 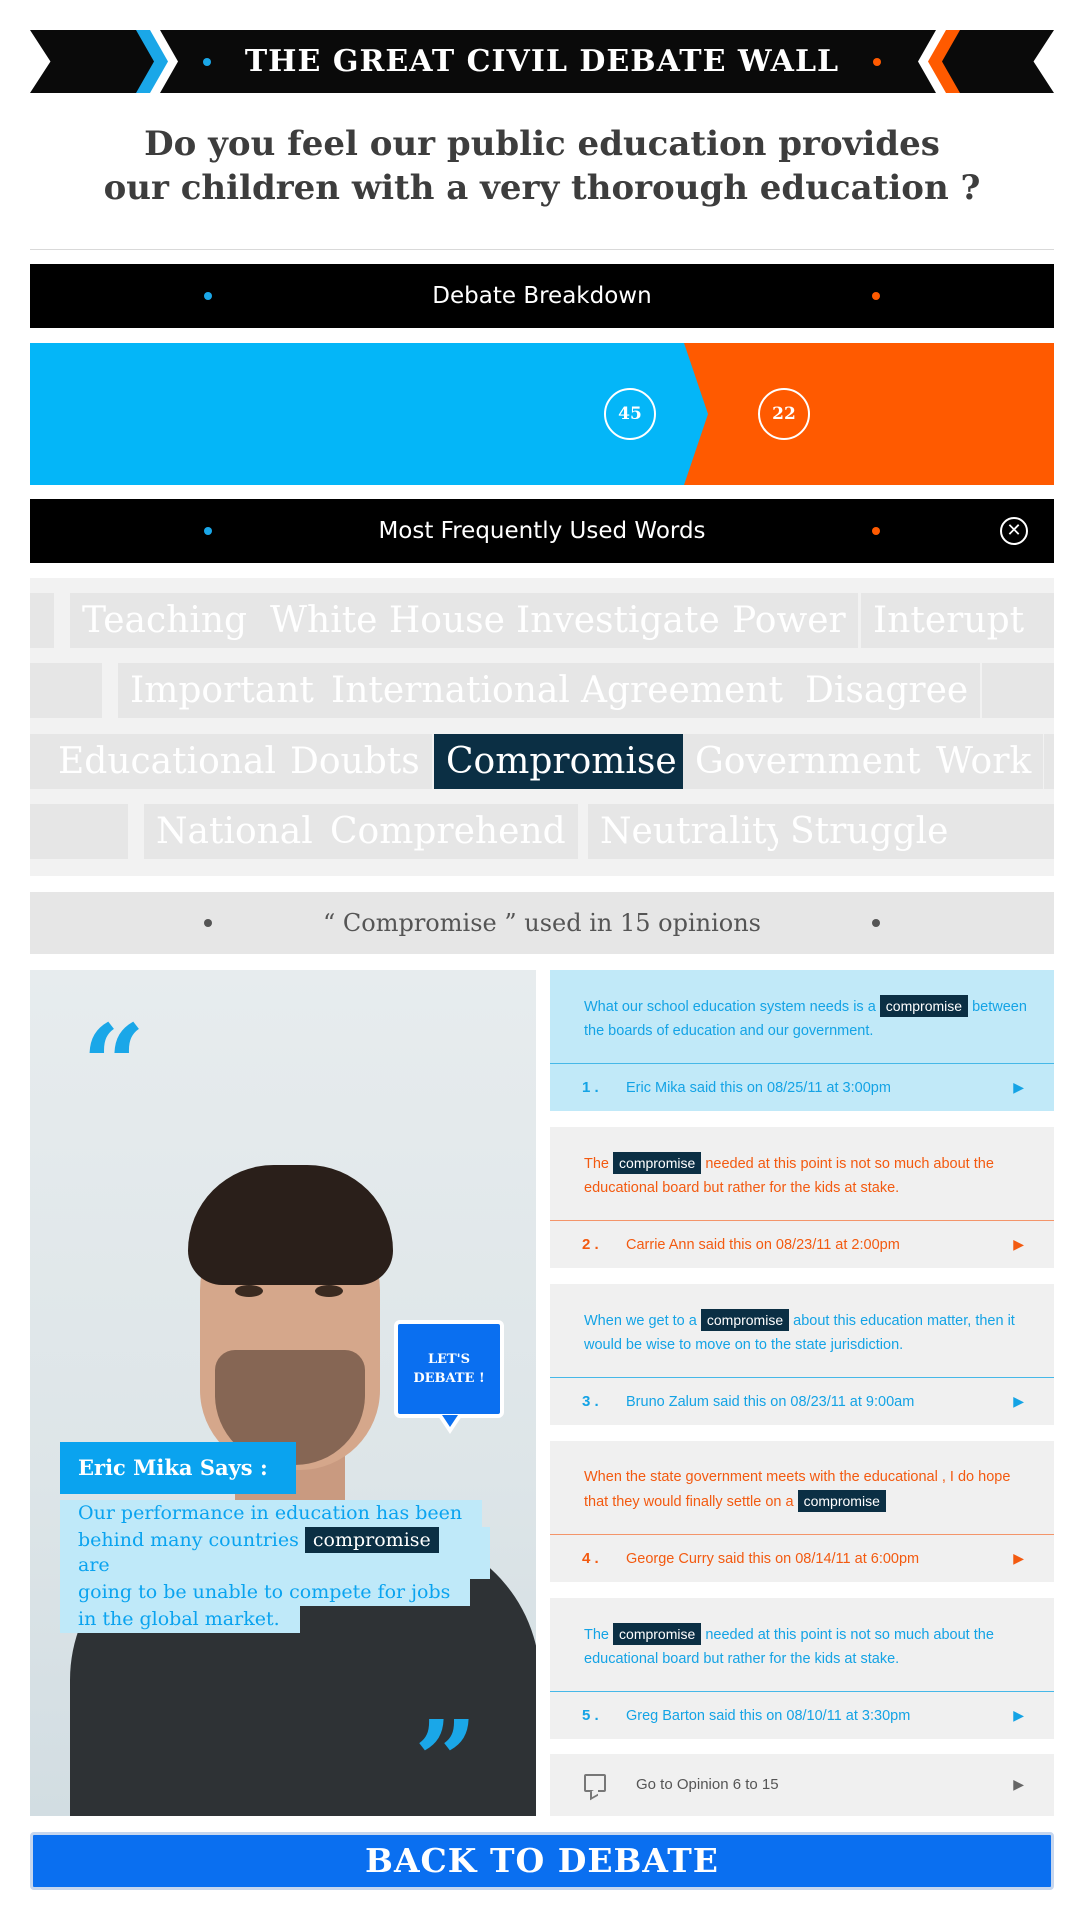 I want to click on word-power: Power, so click(x=789, y=620).